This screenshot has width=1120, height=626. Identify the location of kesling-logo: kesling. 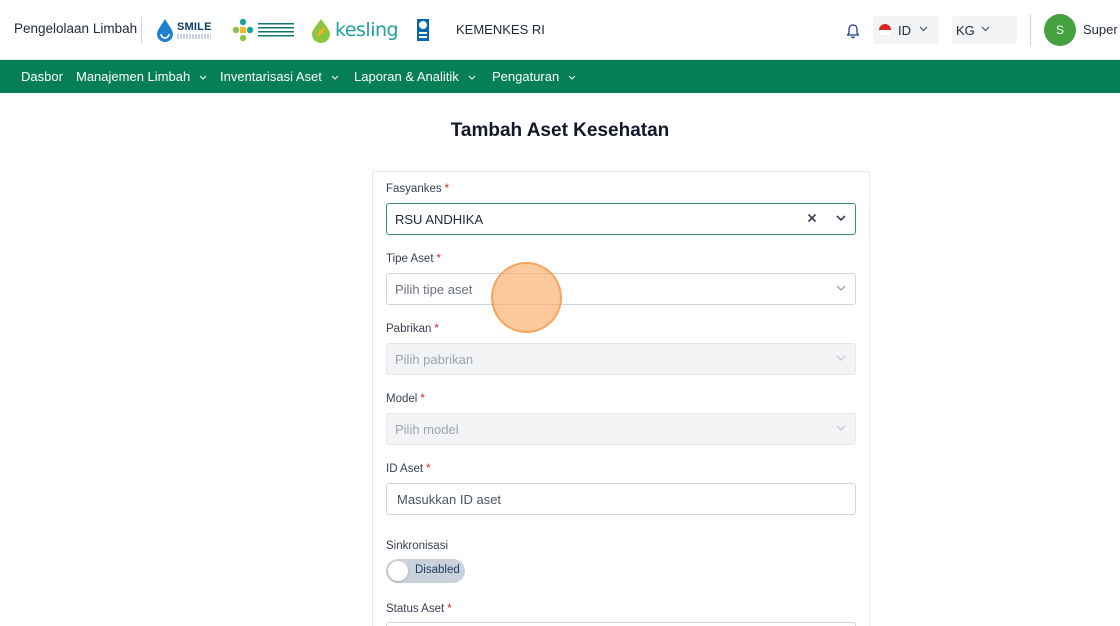
(354, 30).